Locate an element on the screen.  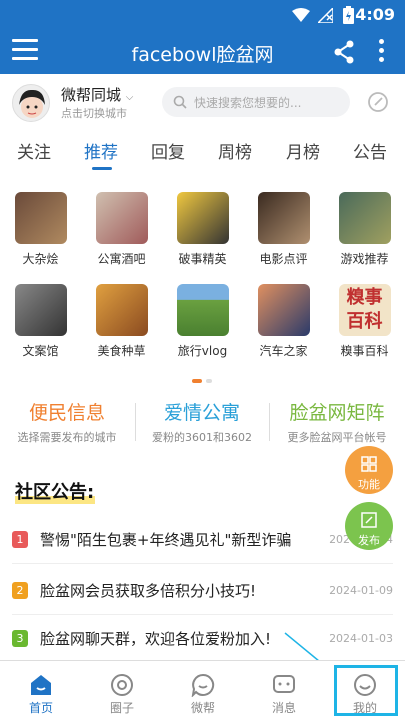
chat-bubble-icon is located at coordinates (203, 685).